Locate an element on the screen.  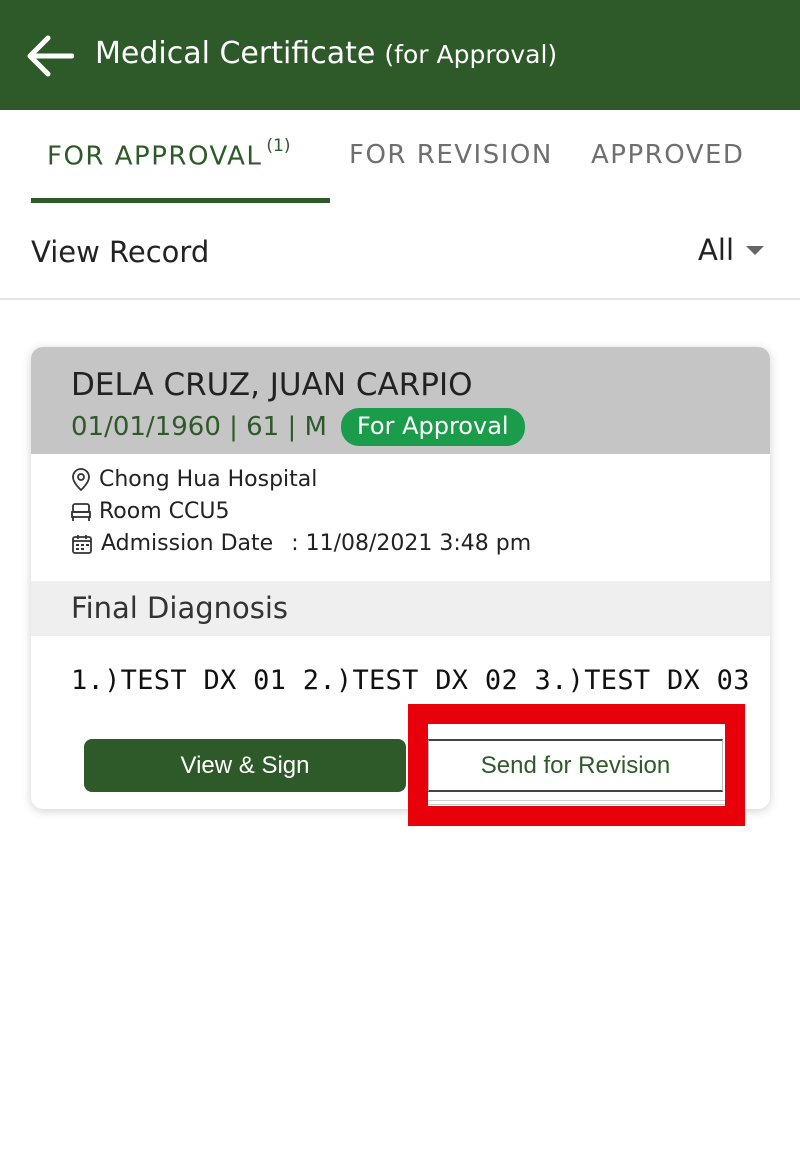
diagnosis-header: Final Diagnosis is located at coordinates (400, 608).